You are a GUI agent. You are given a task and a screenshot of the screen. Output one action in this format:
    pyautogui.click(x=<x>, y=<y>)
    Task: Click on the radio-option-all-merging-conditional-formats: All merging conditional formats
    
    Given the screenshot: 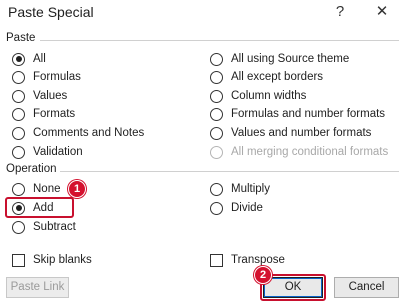 What is the action you would take?
    pyautogui.click(x=299, y=152)
    